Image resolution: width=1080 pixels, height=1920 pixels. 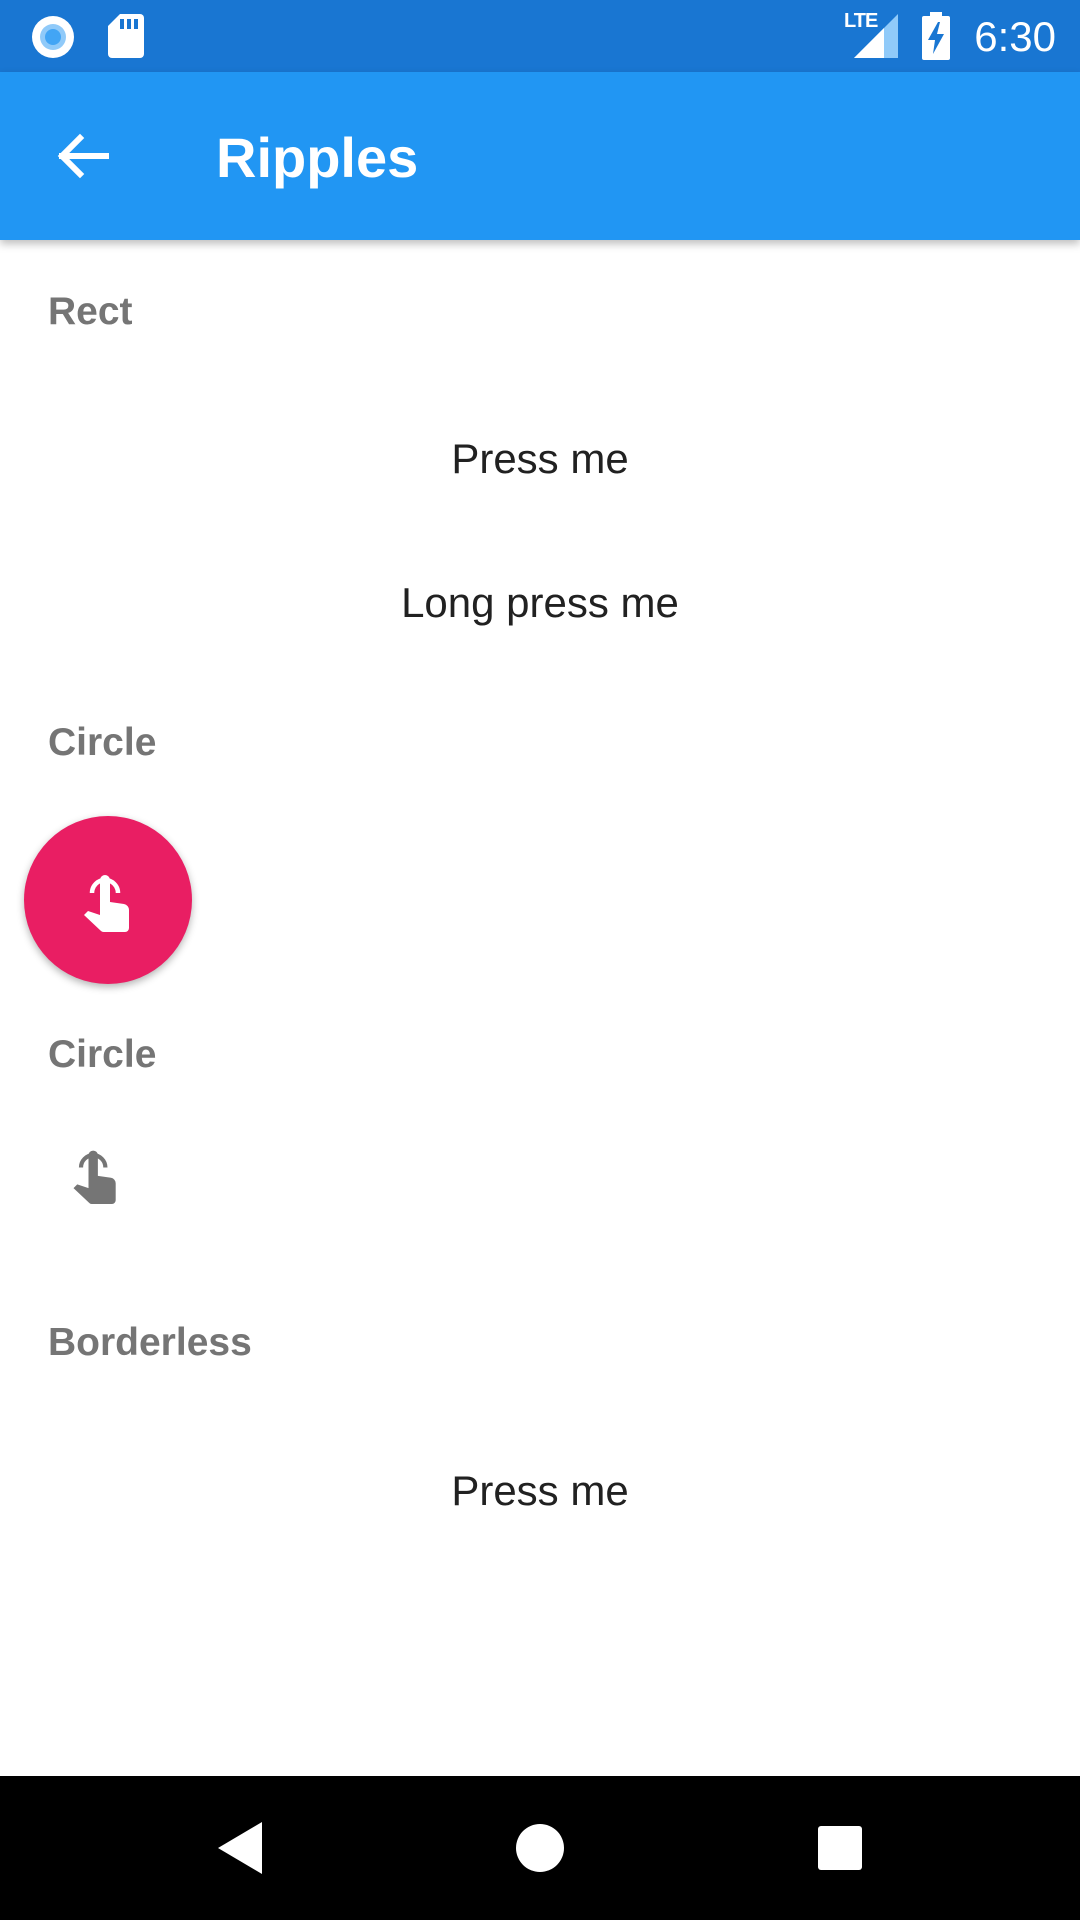 I want to click on nav-recents-icon, so click(x=840, y=1848).